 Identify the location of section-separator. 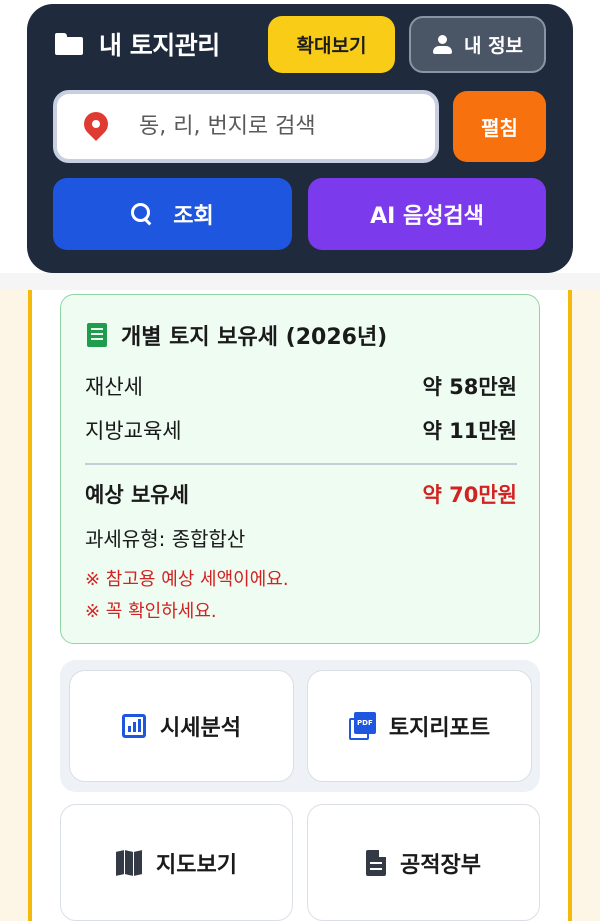
(300, 281).